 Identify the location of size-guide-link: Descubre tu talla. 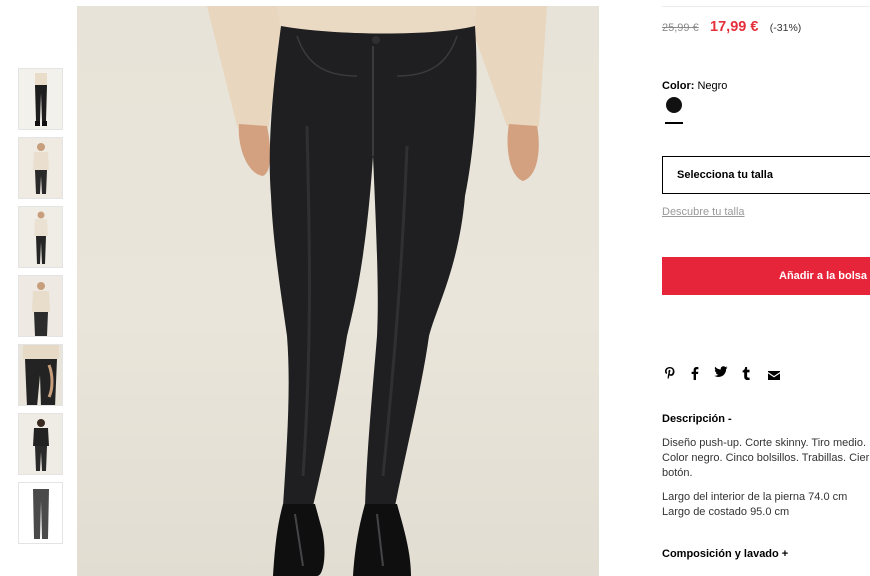
(703, 212).